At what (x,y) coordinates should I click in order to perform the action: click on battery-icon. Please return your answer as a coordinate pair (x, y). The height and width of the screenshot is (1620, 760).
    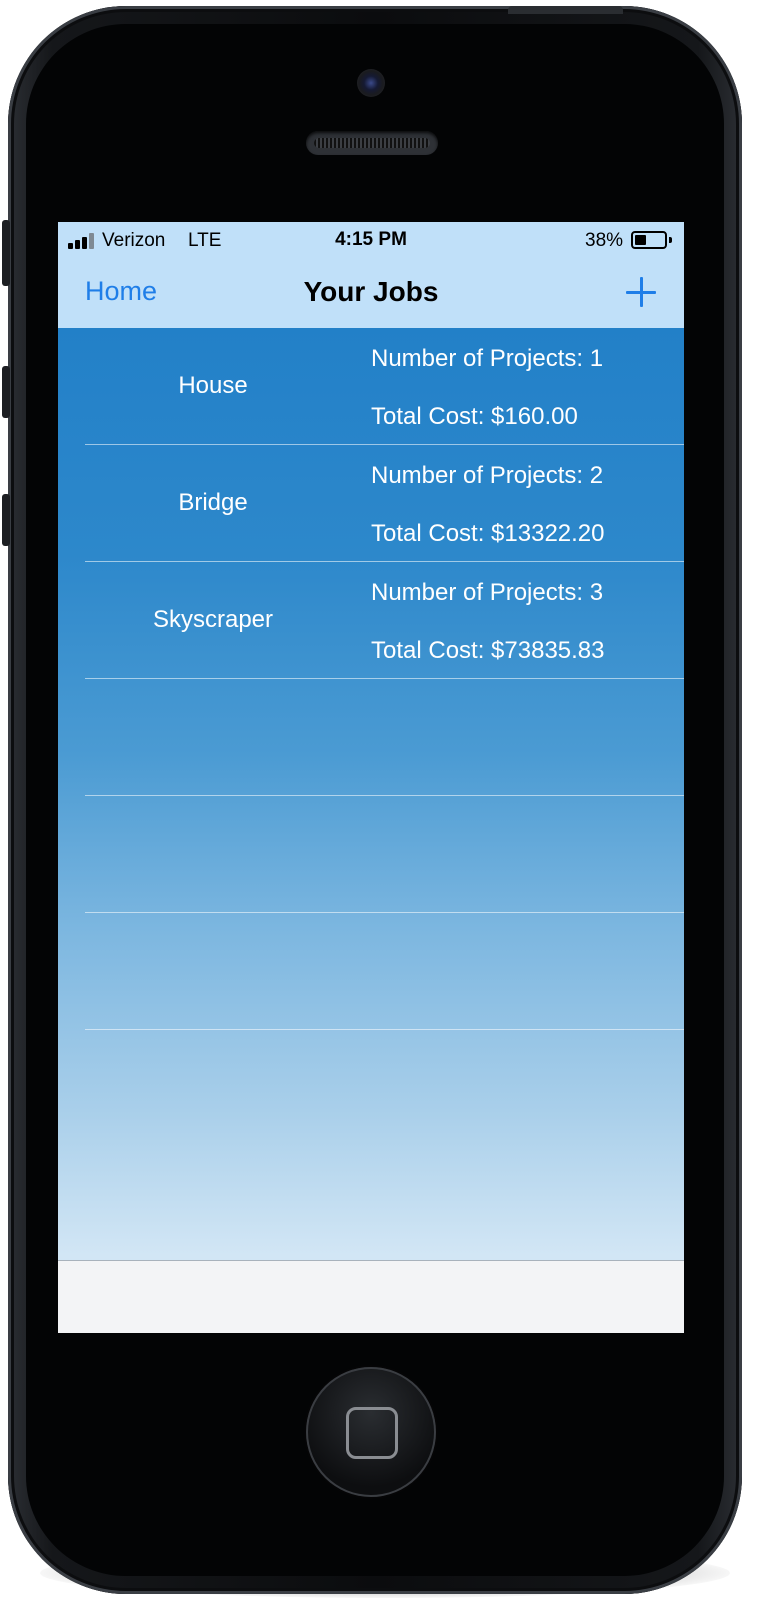
    Looking at the image, I should click on (649, 240).